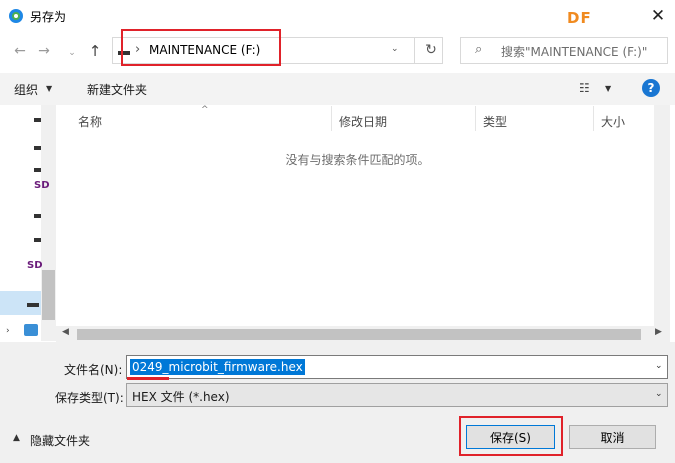 Image resolution: width=675 pixels, height=463 pixels. I want to click on back-button: ←, so click(20, 51).